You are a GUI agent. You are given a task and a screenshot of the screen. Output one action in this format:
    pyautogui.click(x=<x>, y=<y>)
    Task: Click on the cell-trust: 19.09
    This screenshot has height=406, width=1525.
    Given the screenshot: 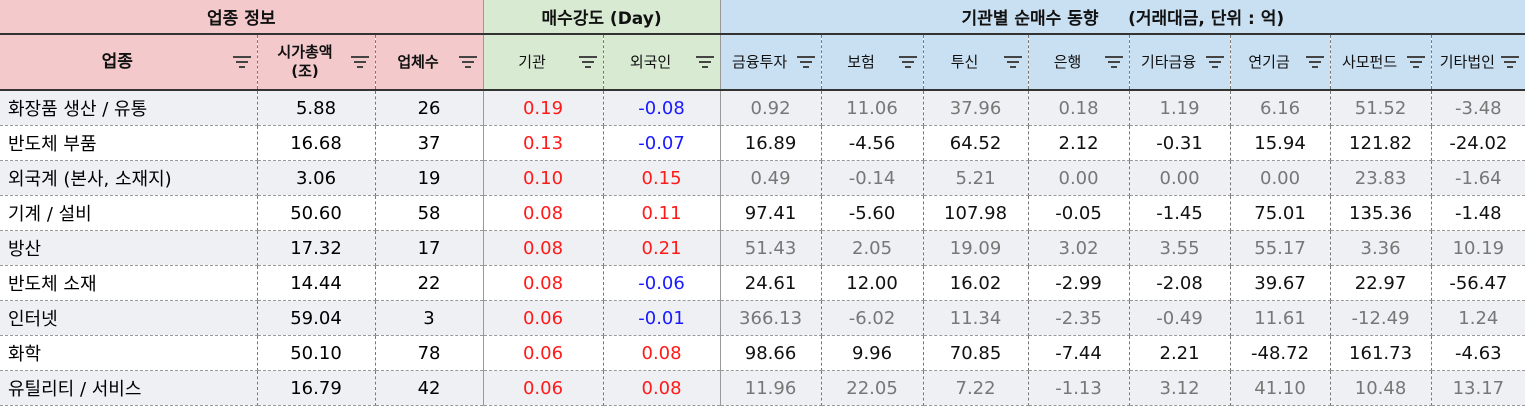 What is the action you would take?
    pyautogui.click(x=976, y=248)
    